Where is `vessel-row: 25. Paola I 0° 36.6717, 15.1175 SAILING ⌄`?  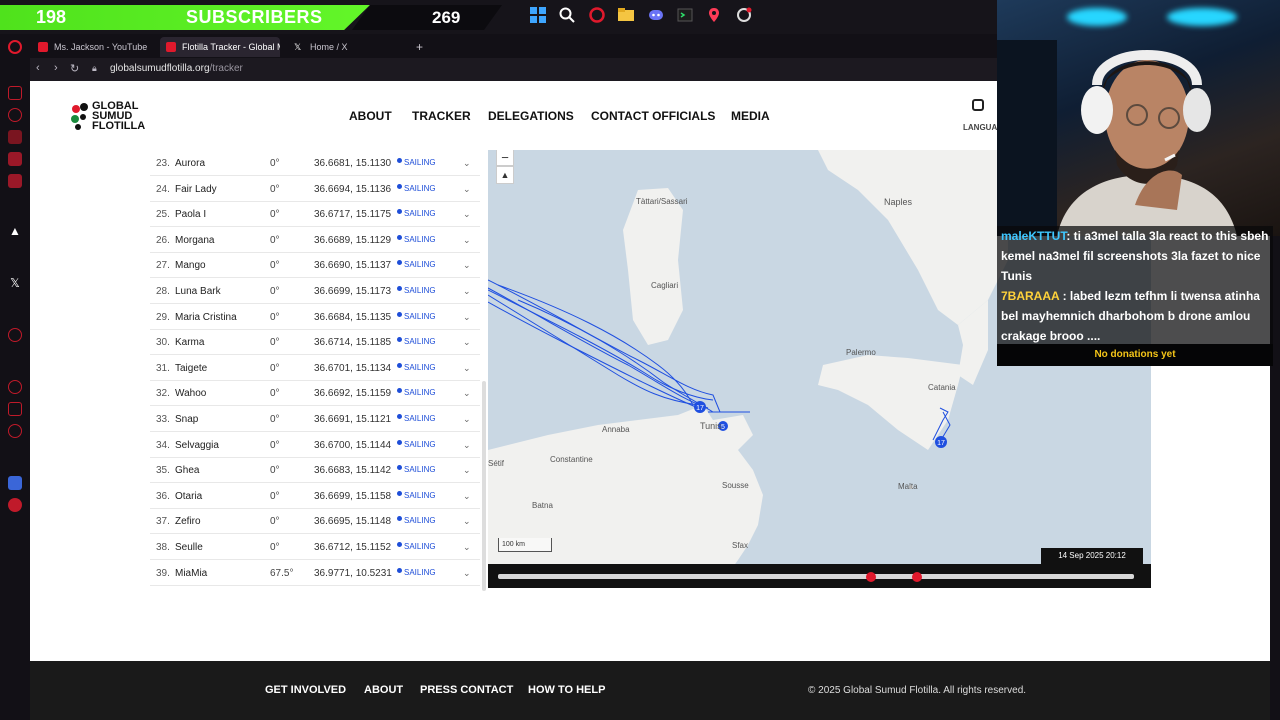 vessel-row: 25. Paola I 0° 36.6717, 15.1175 SAILING ⌄ is located at coordinates (315, 215).